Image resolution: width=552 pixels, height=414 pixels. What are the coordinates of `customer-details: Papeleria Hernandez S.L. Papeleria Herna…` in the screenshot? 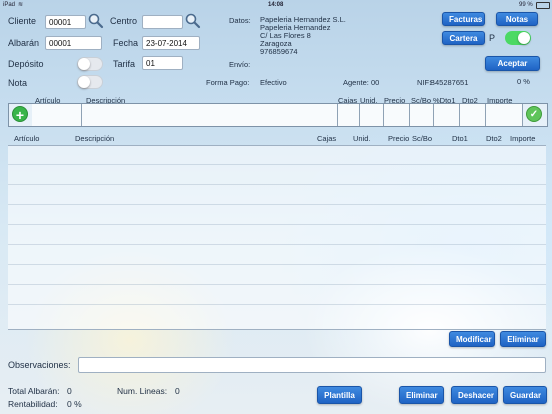 It's located at (303, 36).